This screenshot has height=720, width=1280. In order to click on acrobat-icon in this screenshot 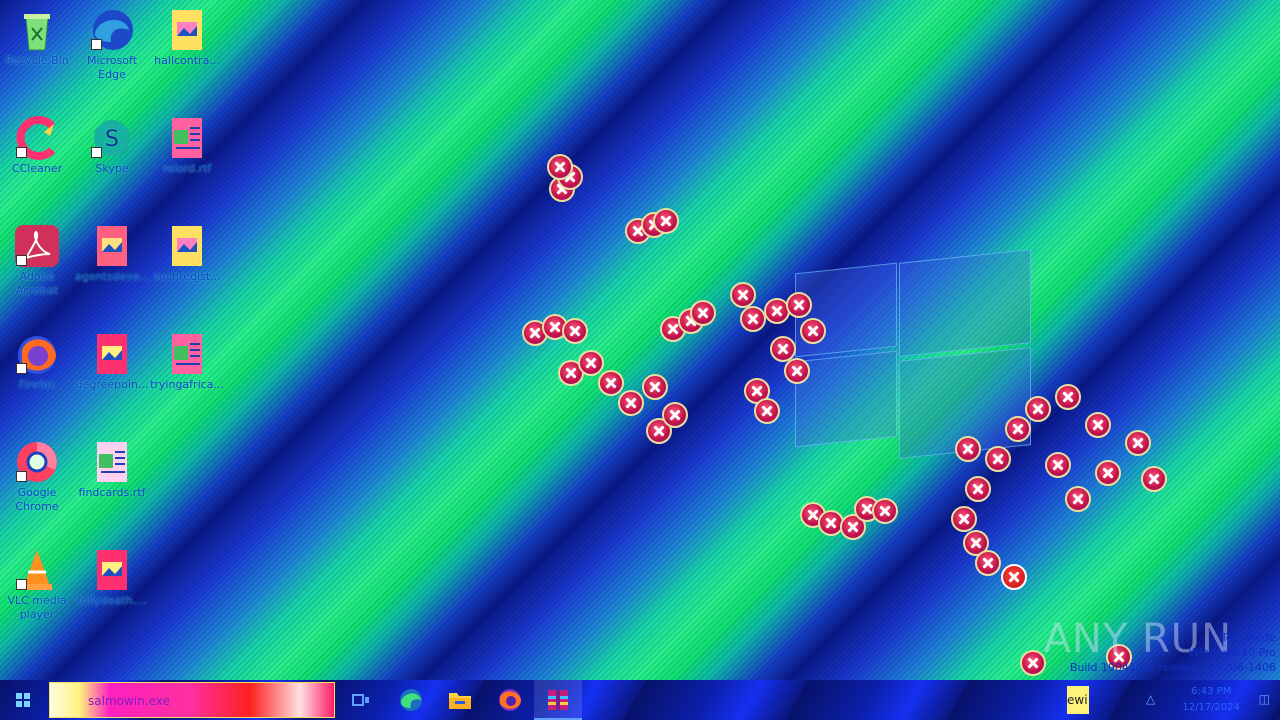, I will do `click(37, 246)`.